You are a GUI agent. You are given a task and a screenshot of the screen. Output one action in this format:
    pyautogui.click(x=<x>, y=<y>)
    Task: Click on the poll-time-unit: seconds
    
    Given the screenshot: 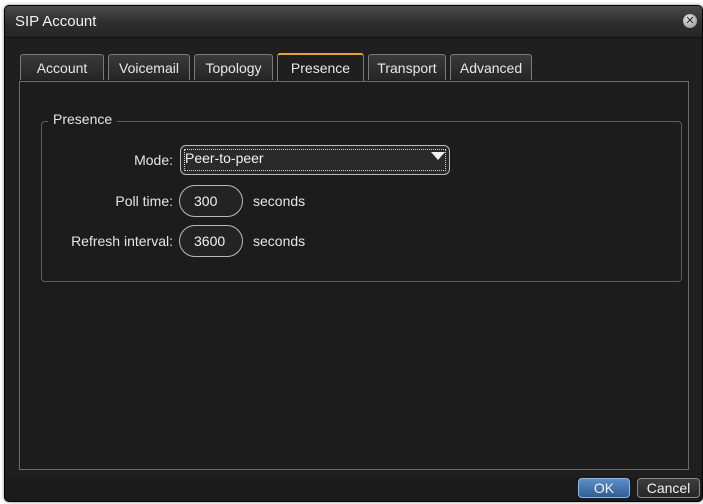 What is the action you would take?
    pyautogui.click(x=279, y=201)
    